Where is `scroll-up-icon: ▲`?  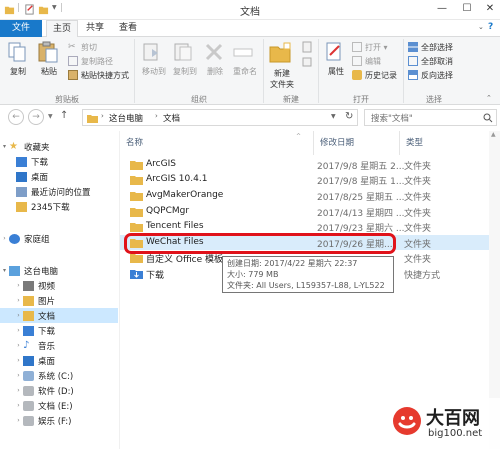
scroll-up-icon: ▲ is located at coordinates (493, 134).